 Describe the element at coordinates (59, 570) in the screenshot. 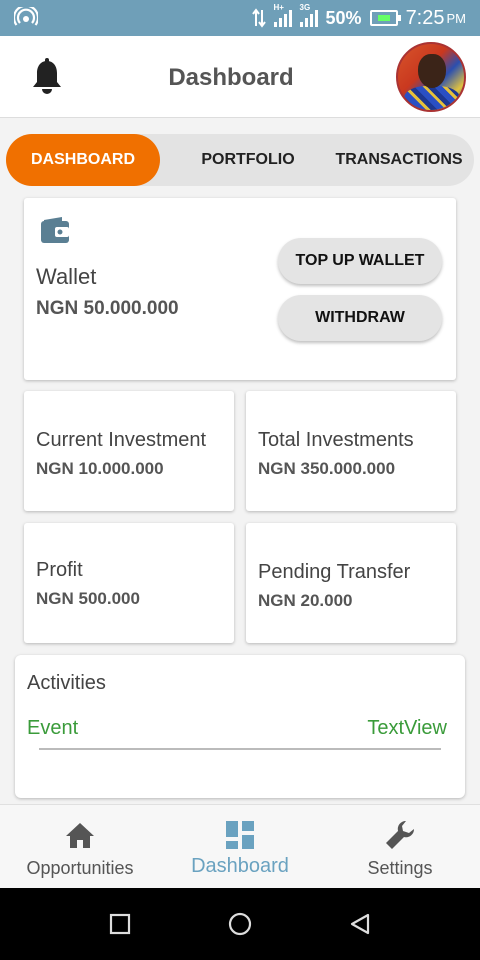

I see `stat-label: Profit` at that location.